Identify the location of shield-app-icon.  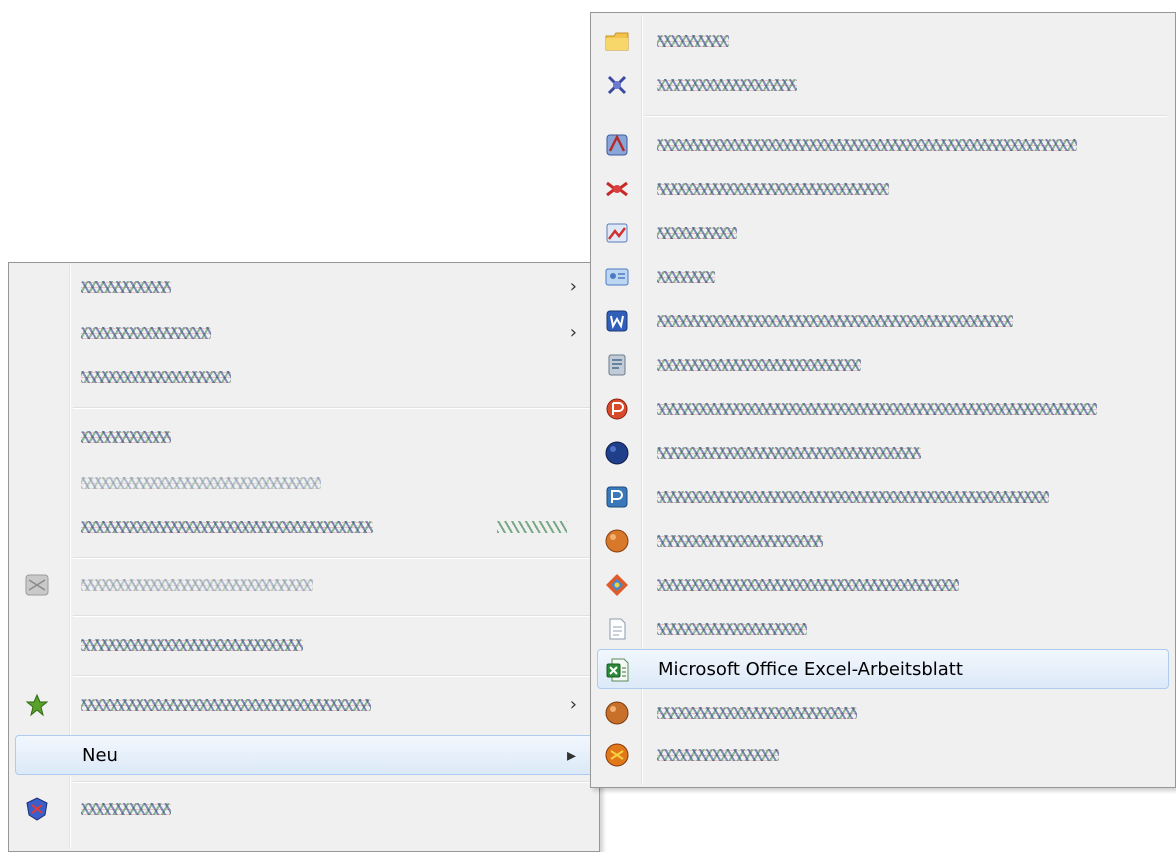
(37, 809).